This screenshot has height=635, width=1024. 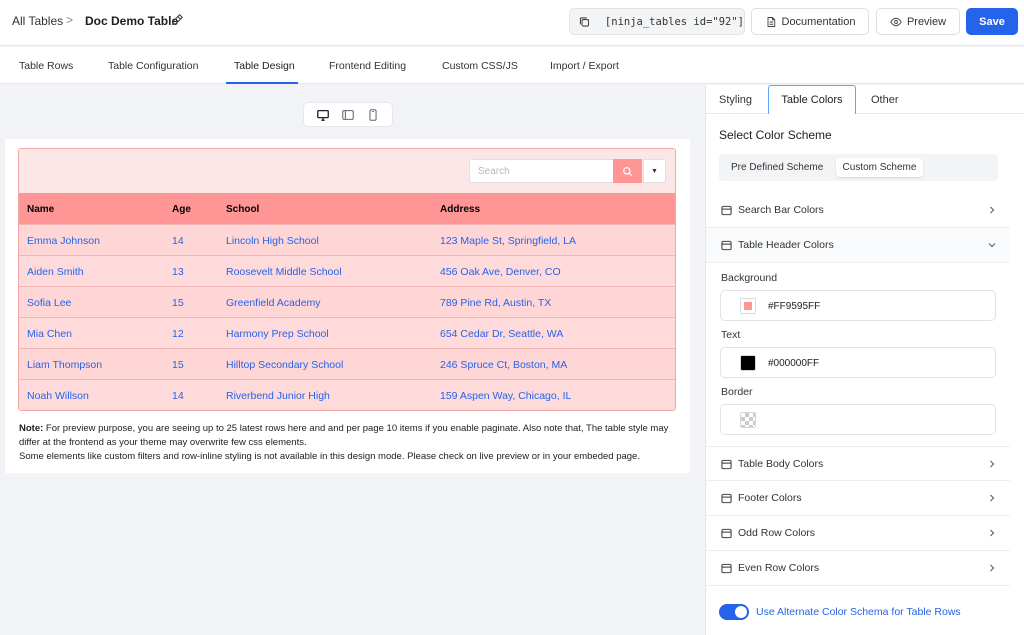 What do you see at coordinates (153, 66) in the screenshot?
I see `tab-table-configuration: Table Configuration` at bounding box center [153, 66].